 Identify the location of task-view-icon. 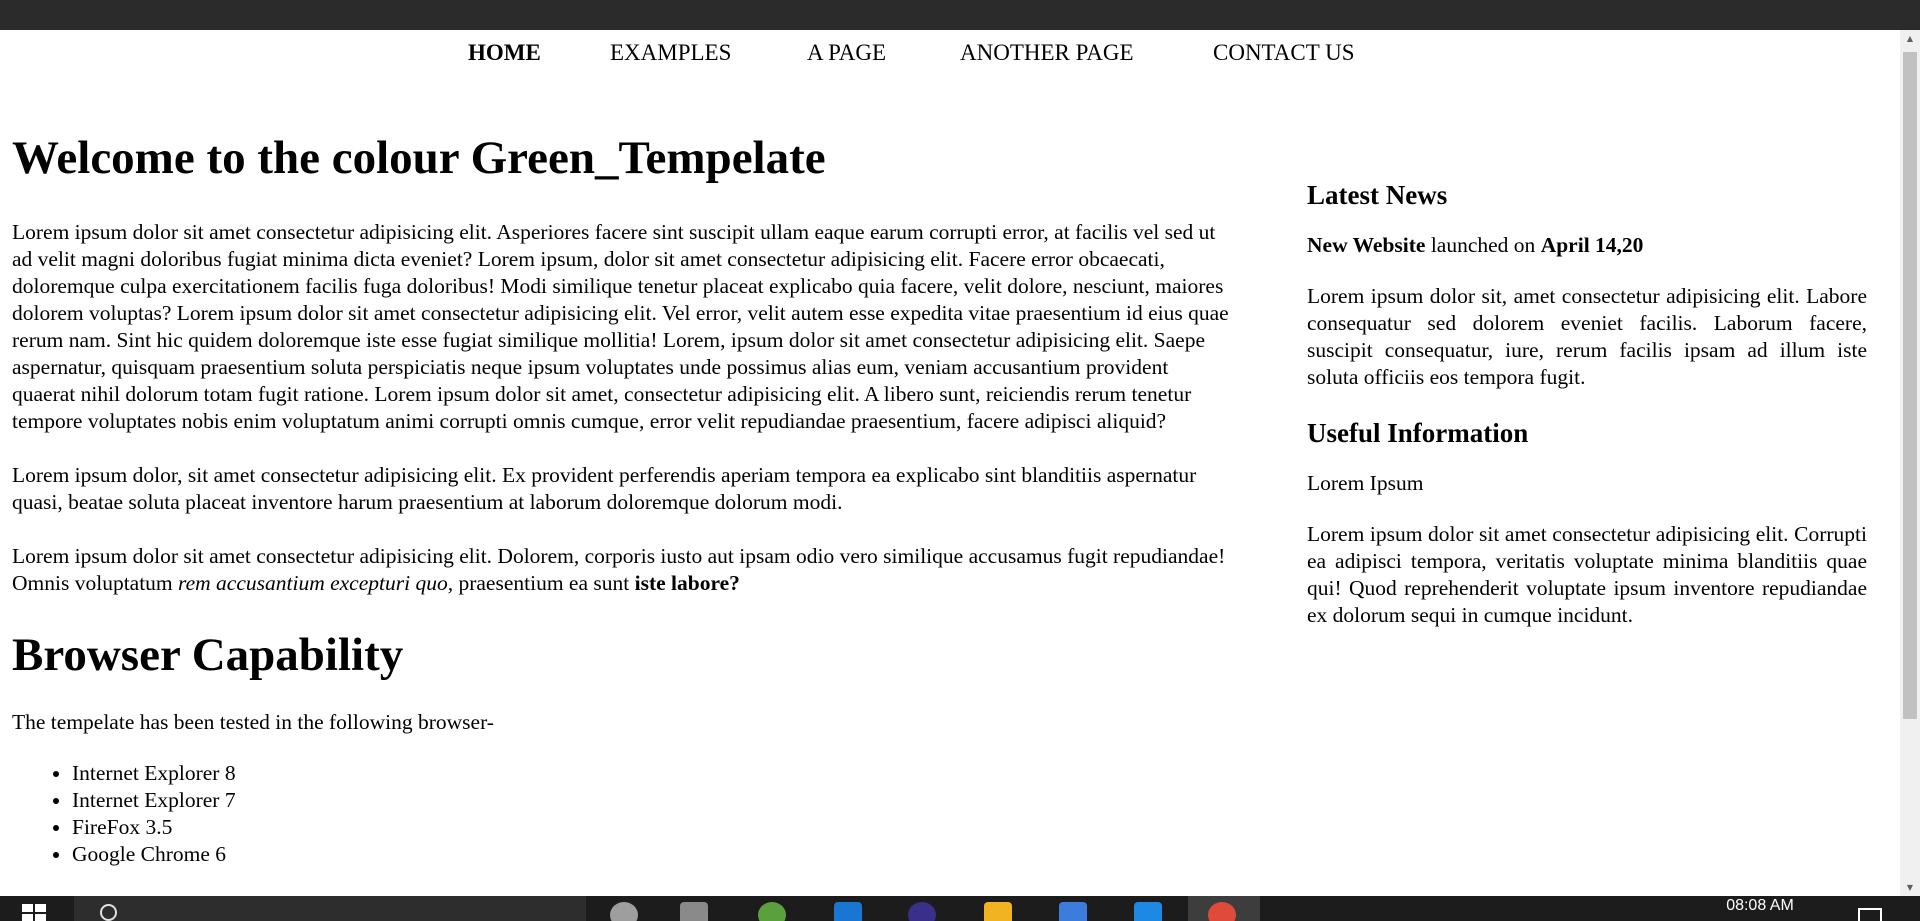
(624, 908).